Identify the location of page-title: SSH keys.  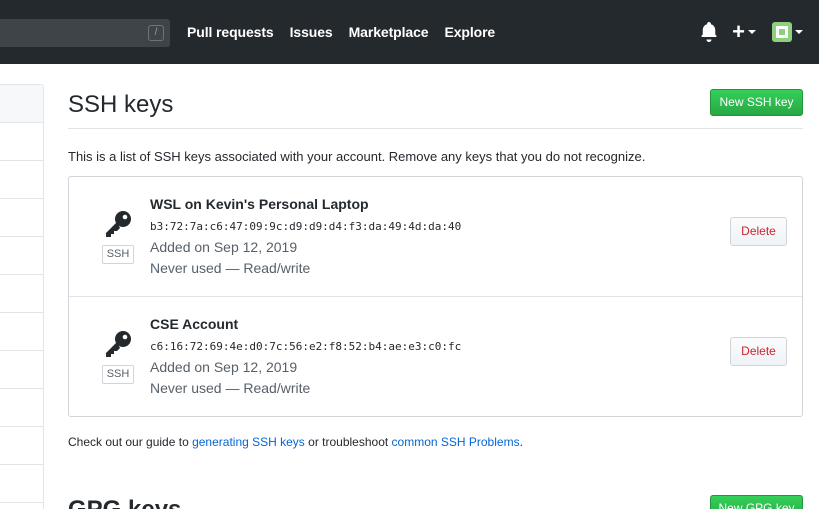
(121, 104).